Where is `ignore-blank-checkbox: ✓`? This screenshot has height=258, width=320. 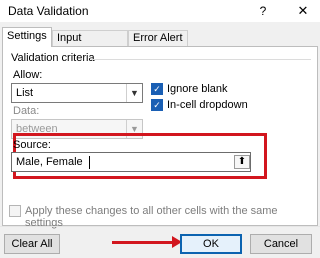 ignore-blank-checkbox: ✓ is located at coordinates (157, 89).